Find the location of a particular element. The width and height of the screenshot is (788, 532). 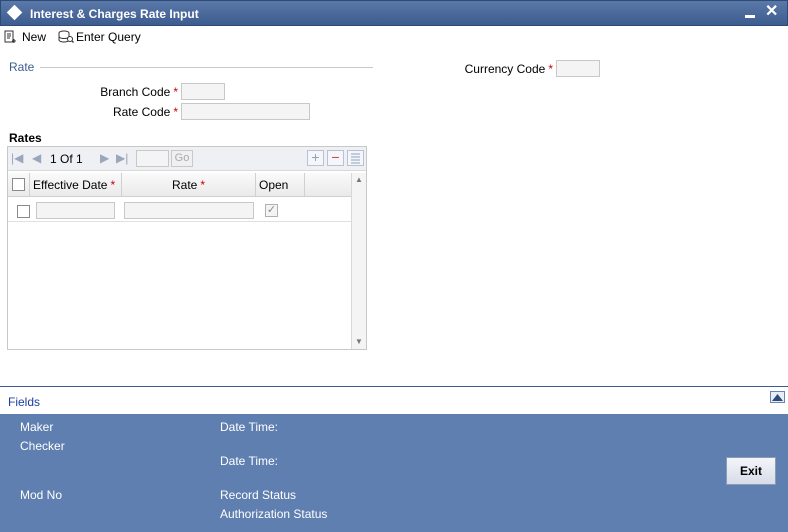

maker-label: Maker is located at coordinates (37, 427).